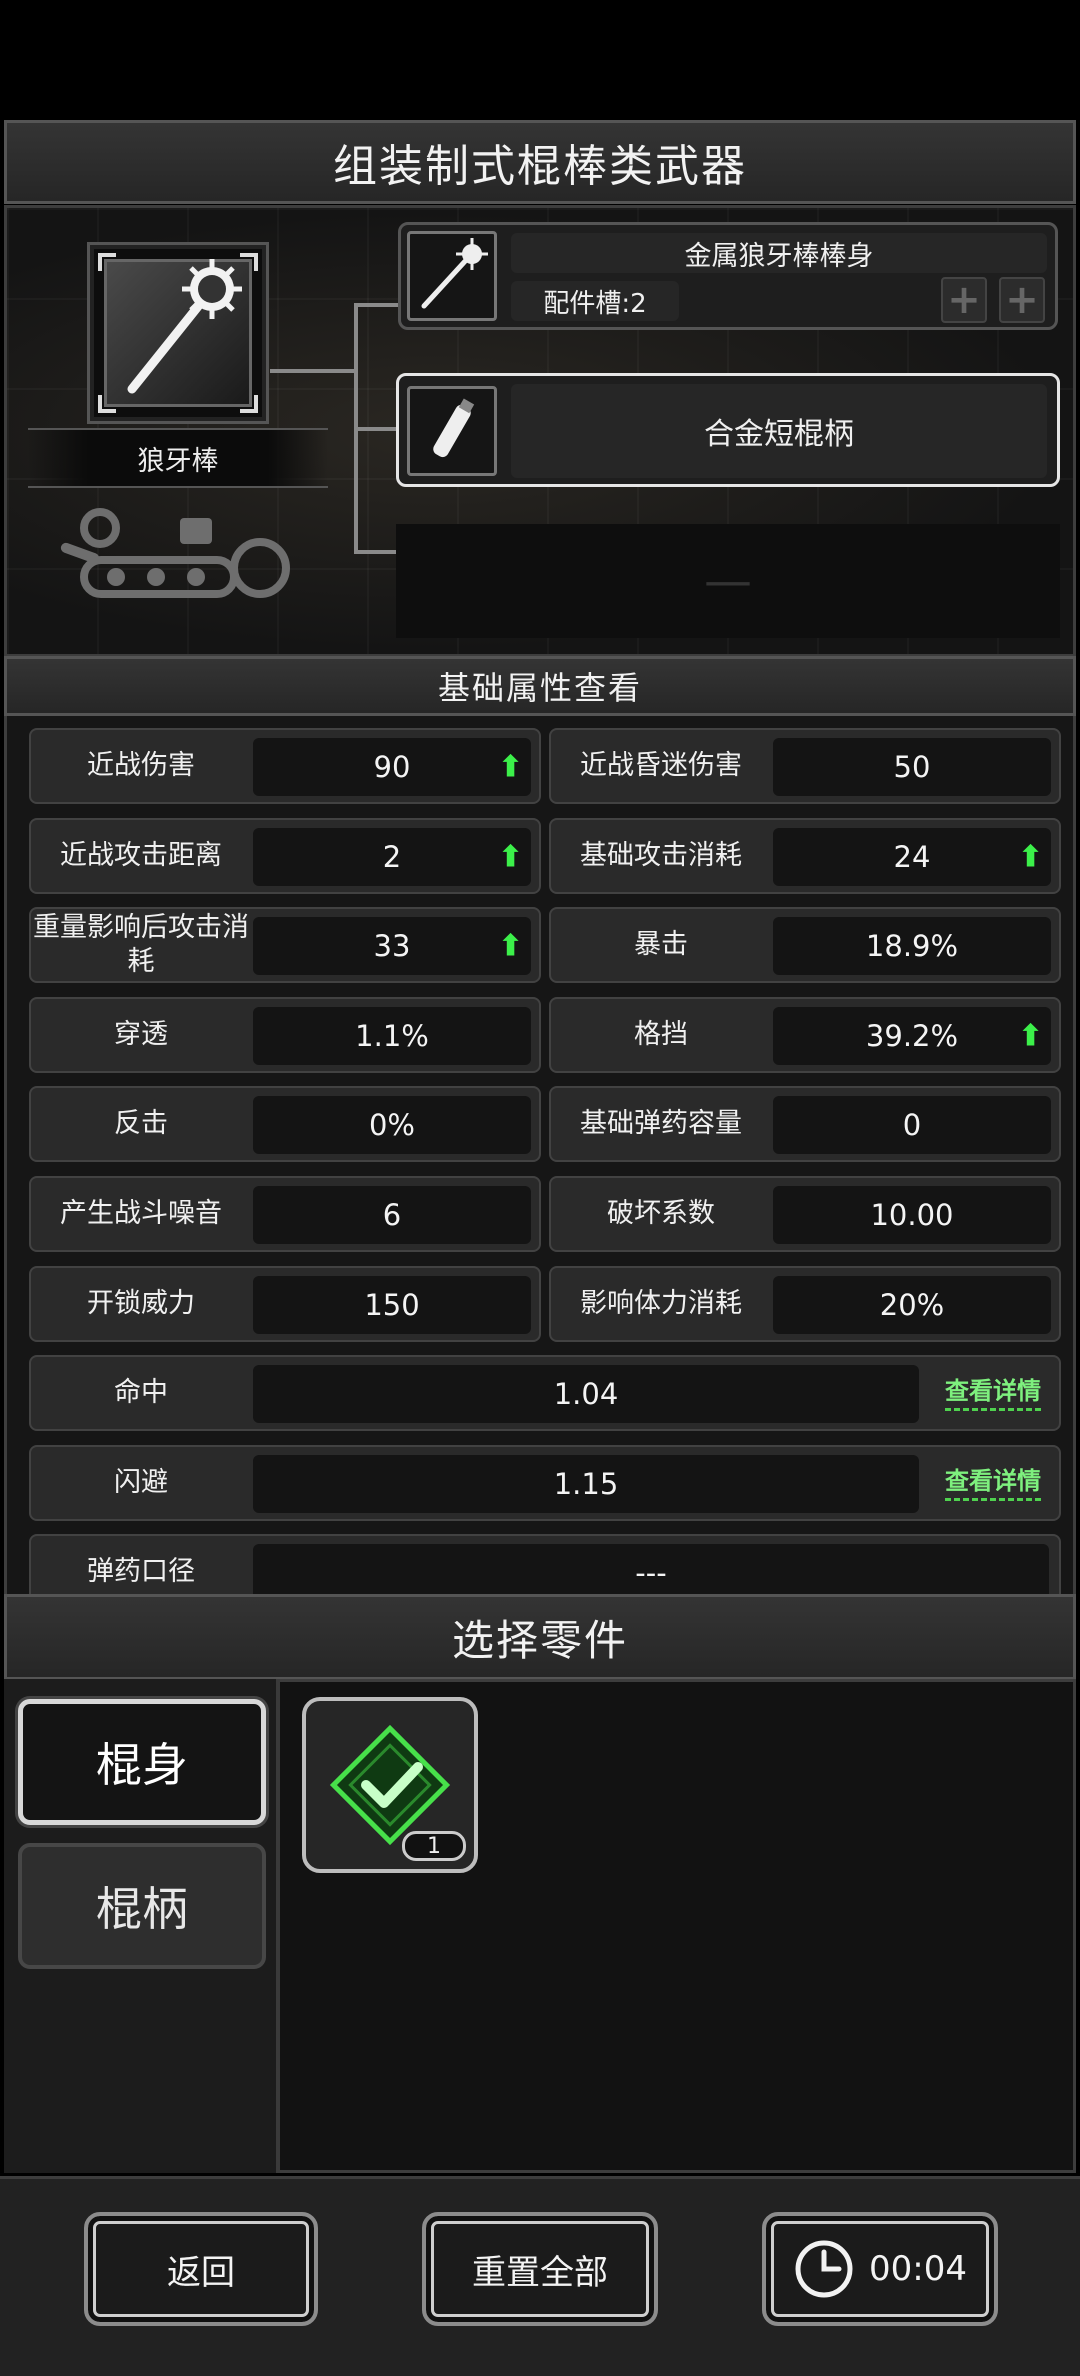 The height and width of the screenshot is (2376, 1080). I want to click on stat-value: 10.00, so click(912, 1215).